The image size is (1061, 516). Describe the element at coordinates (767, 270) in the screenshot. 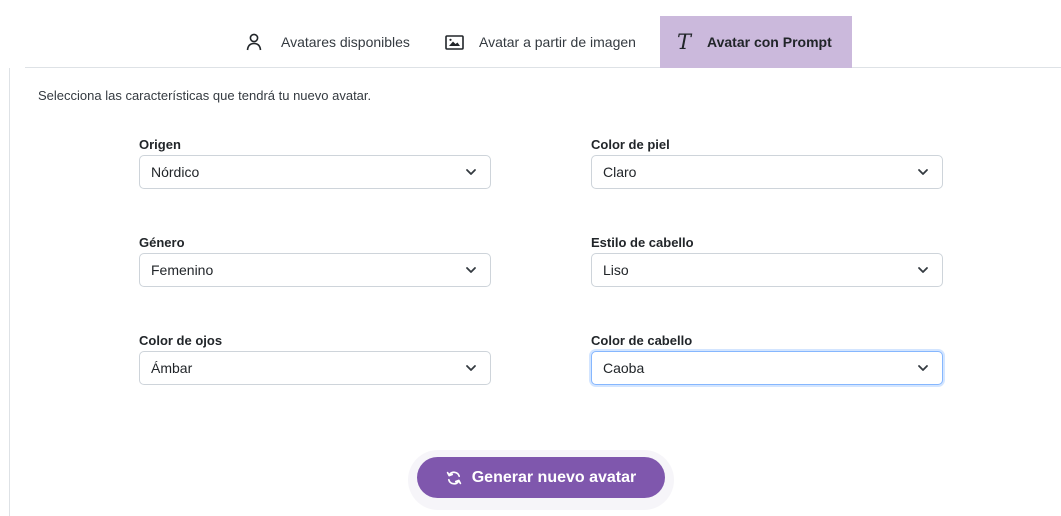

I see `estilo-cabello-select: Liso` at that location.